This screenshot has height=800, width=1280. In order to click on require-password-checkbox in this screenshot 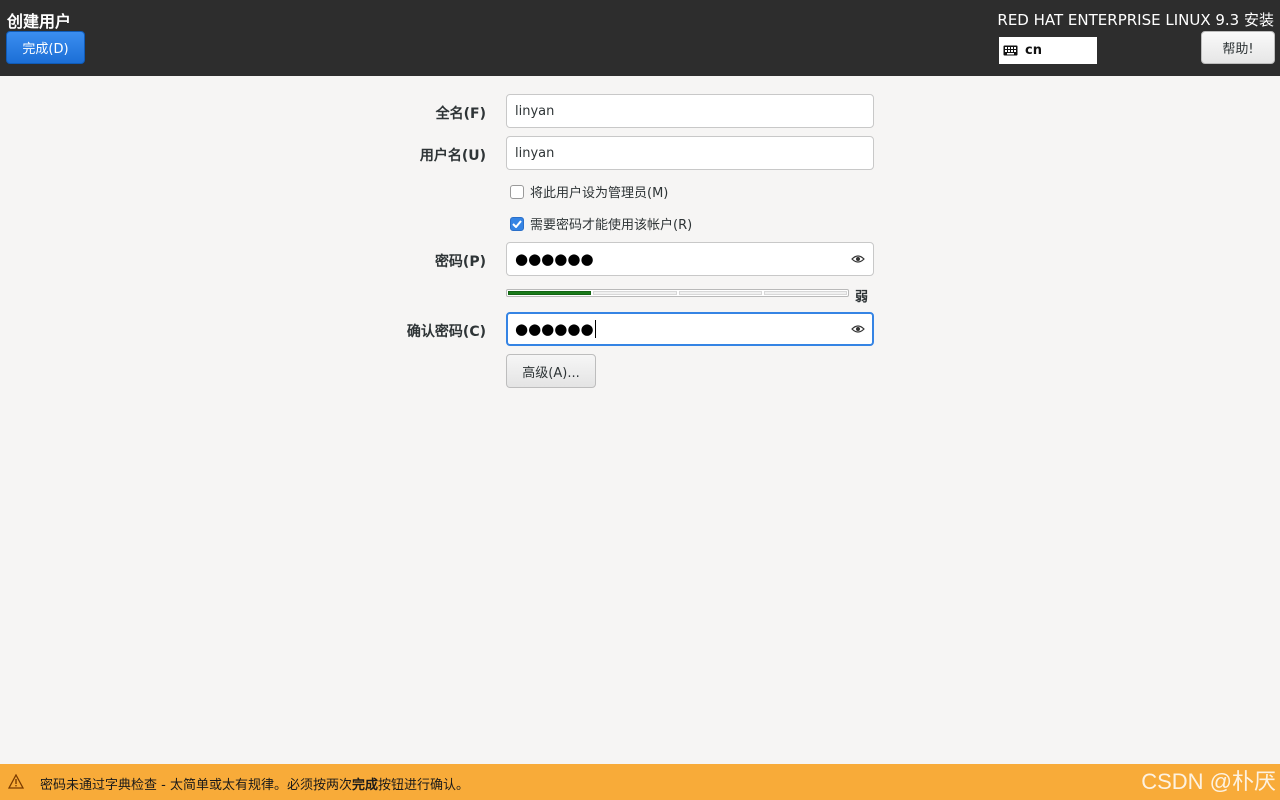, I will do `click(517, 223)`.